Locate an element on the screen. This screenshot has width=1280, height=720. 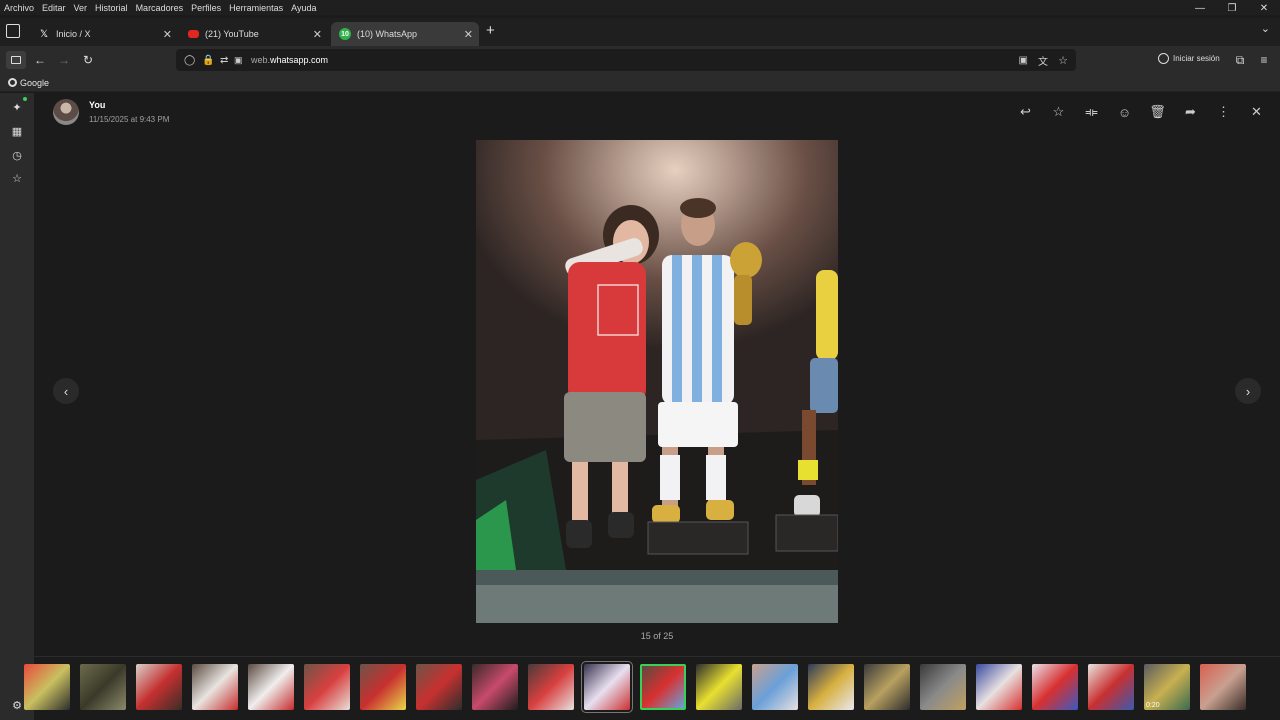
close-icon: ✕ is located at coordinates (1256, 112).